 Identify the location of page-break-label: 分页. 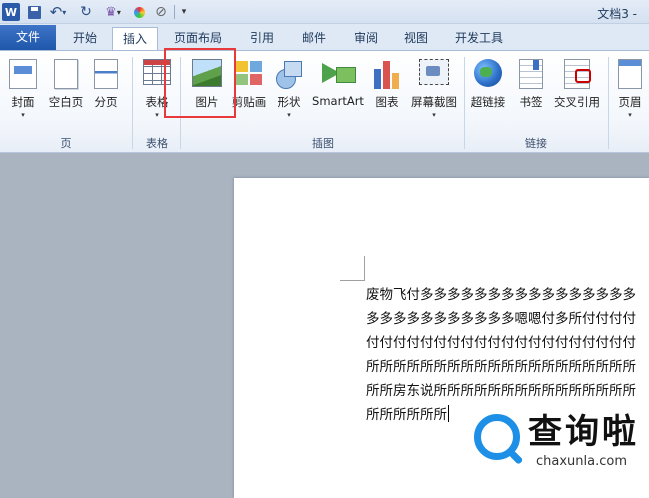
(106, 102).